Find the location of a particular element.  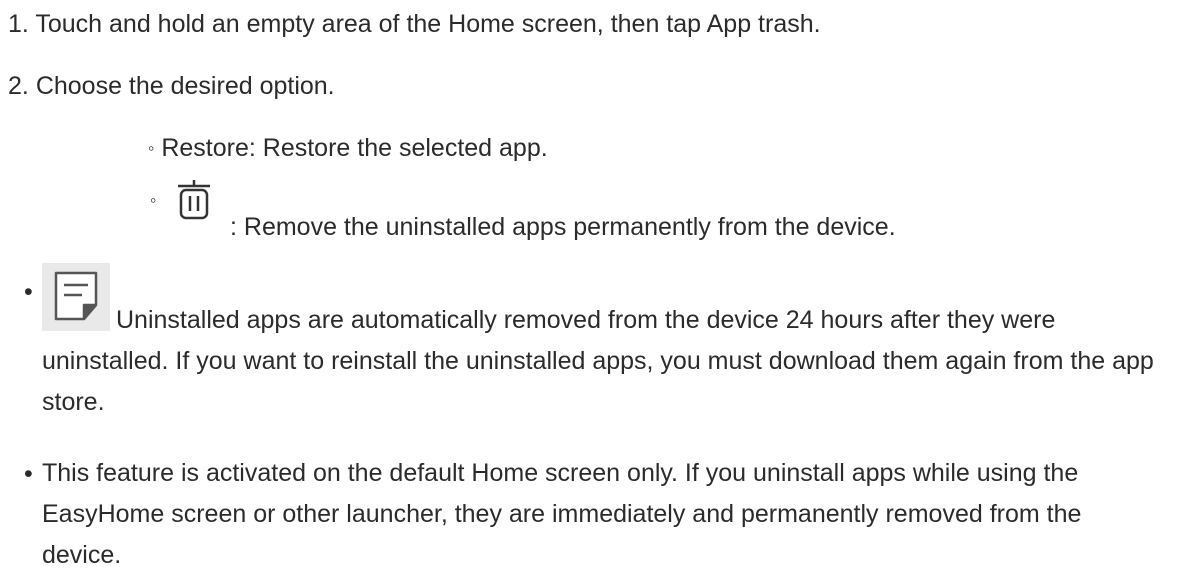

step-2: 2. Choose the desired option. is located at coordinates (171, 86).